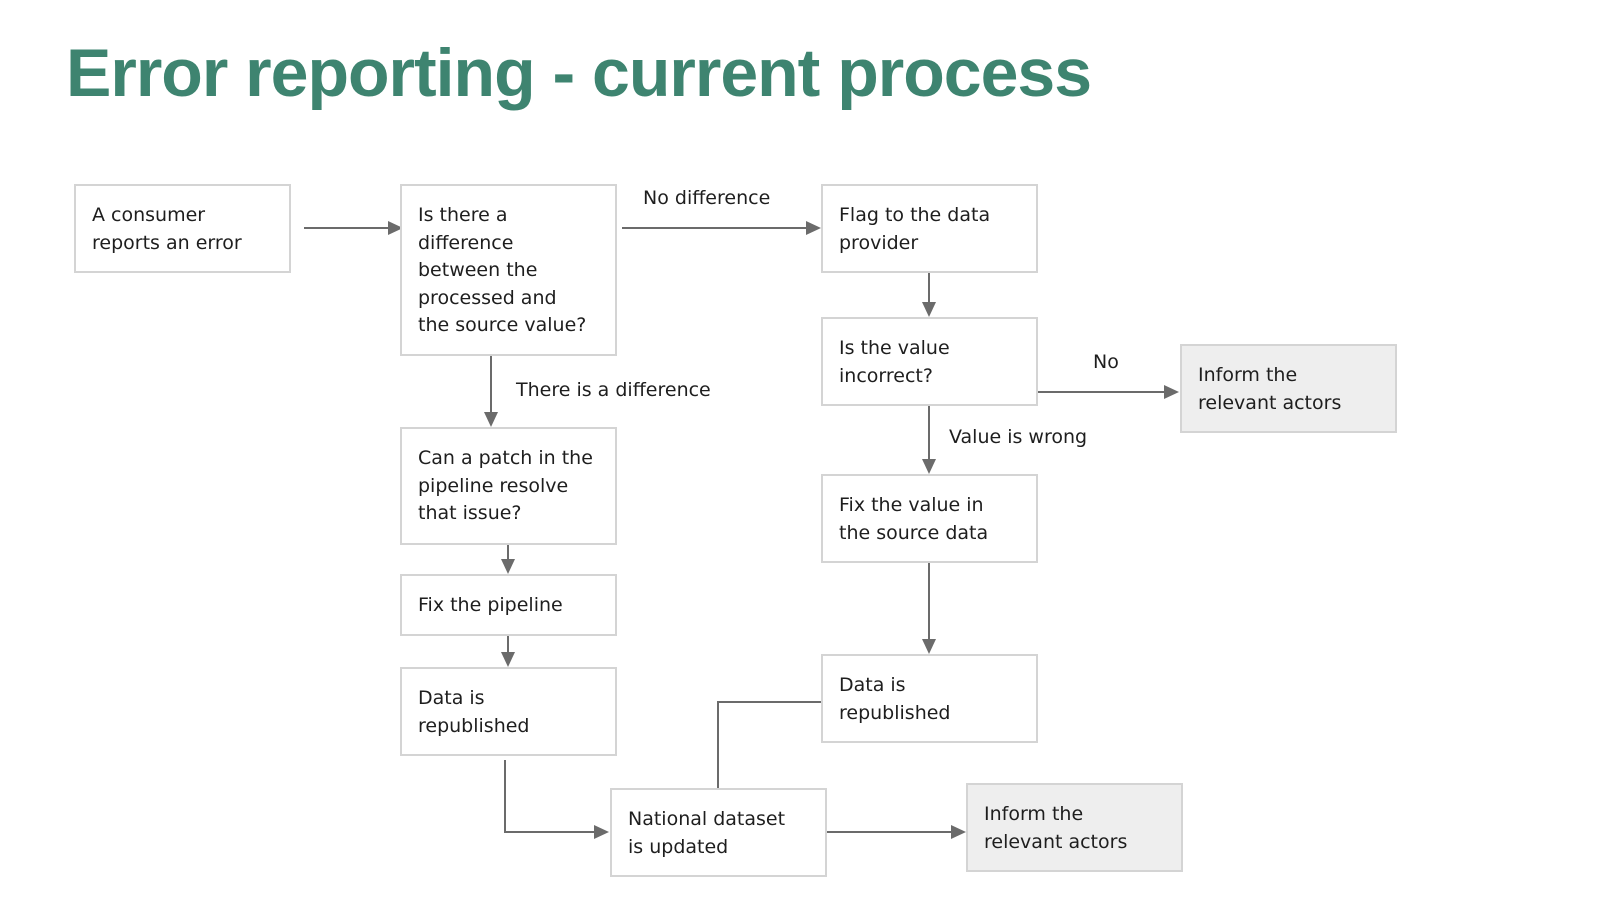 This screenshot has height=914, width=1620. What do you see at coordinates (914, 519) in the screenshot?
I see `node-text: Fix the value in the source data` at bounding box center [914, 519].